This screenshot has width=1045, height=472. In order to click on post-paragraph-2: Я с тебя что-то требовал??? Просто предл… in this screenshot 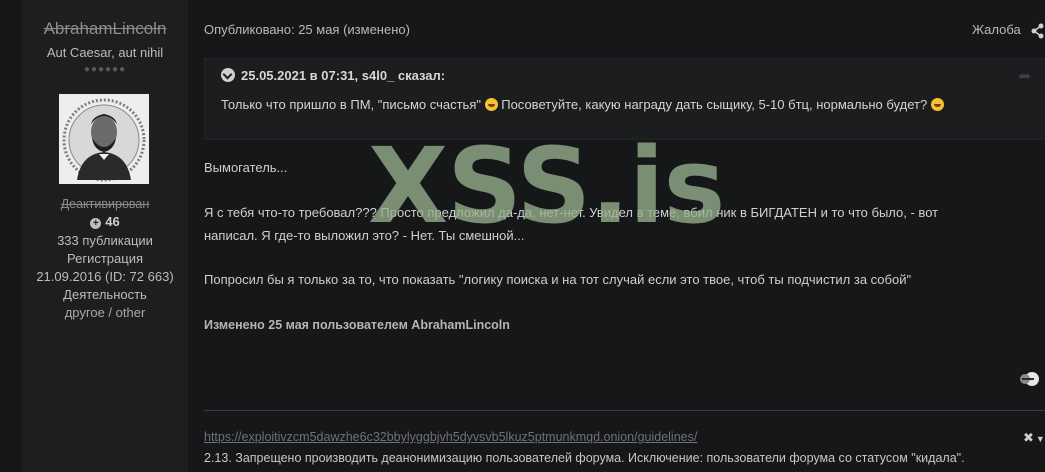, I will do `click(571, 224)`.